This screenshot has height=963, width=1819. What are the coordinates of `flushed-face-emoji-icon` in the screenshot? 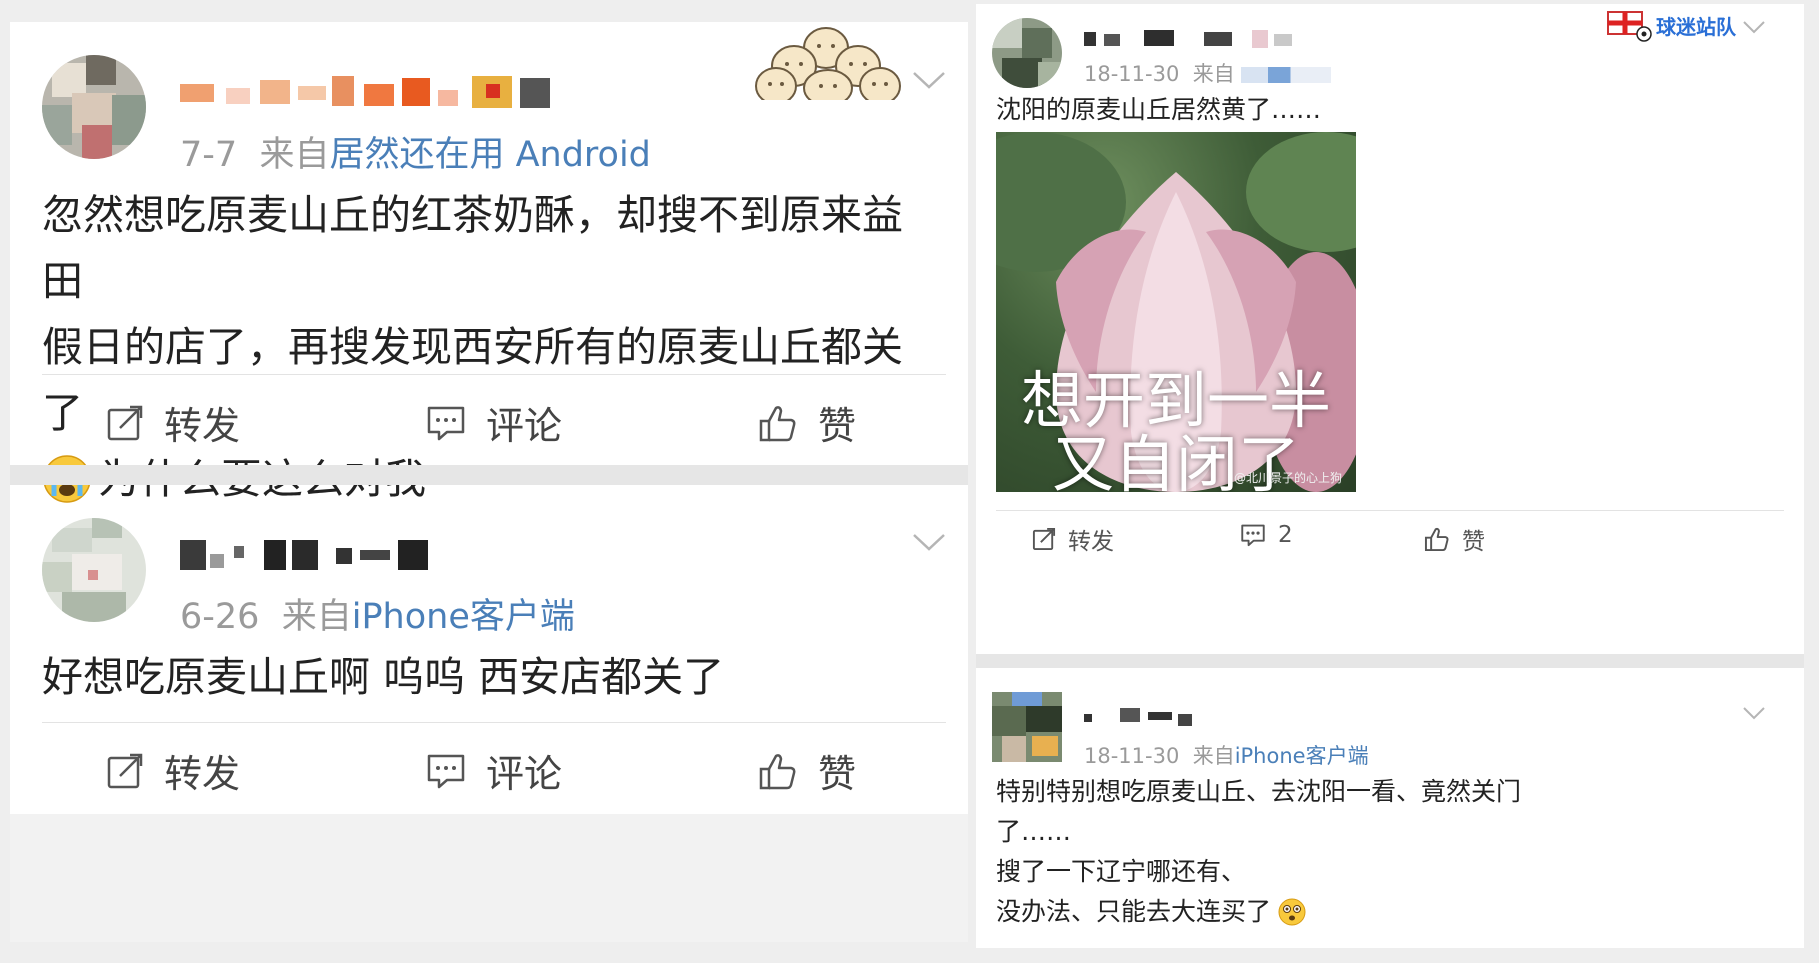 It's located at (1292, 912).